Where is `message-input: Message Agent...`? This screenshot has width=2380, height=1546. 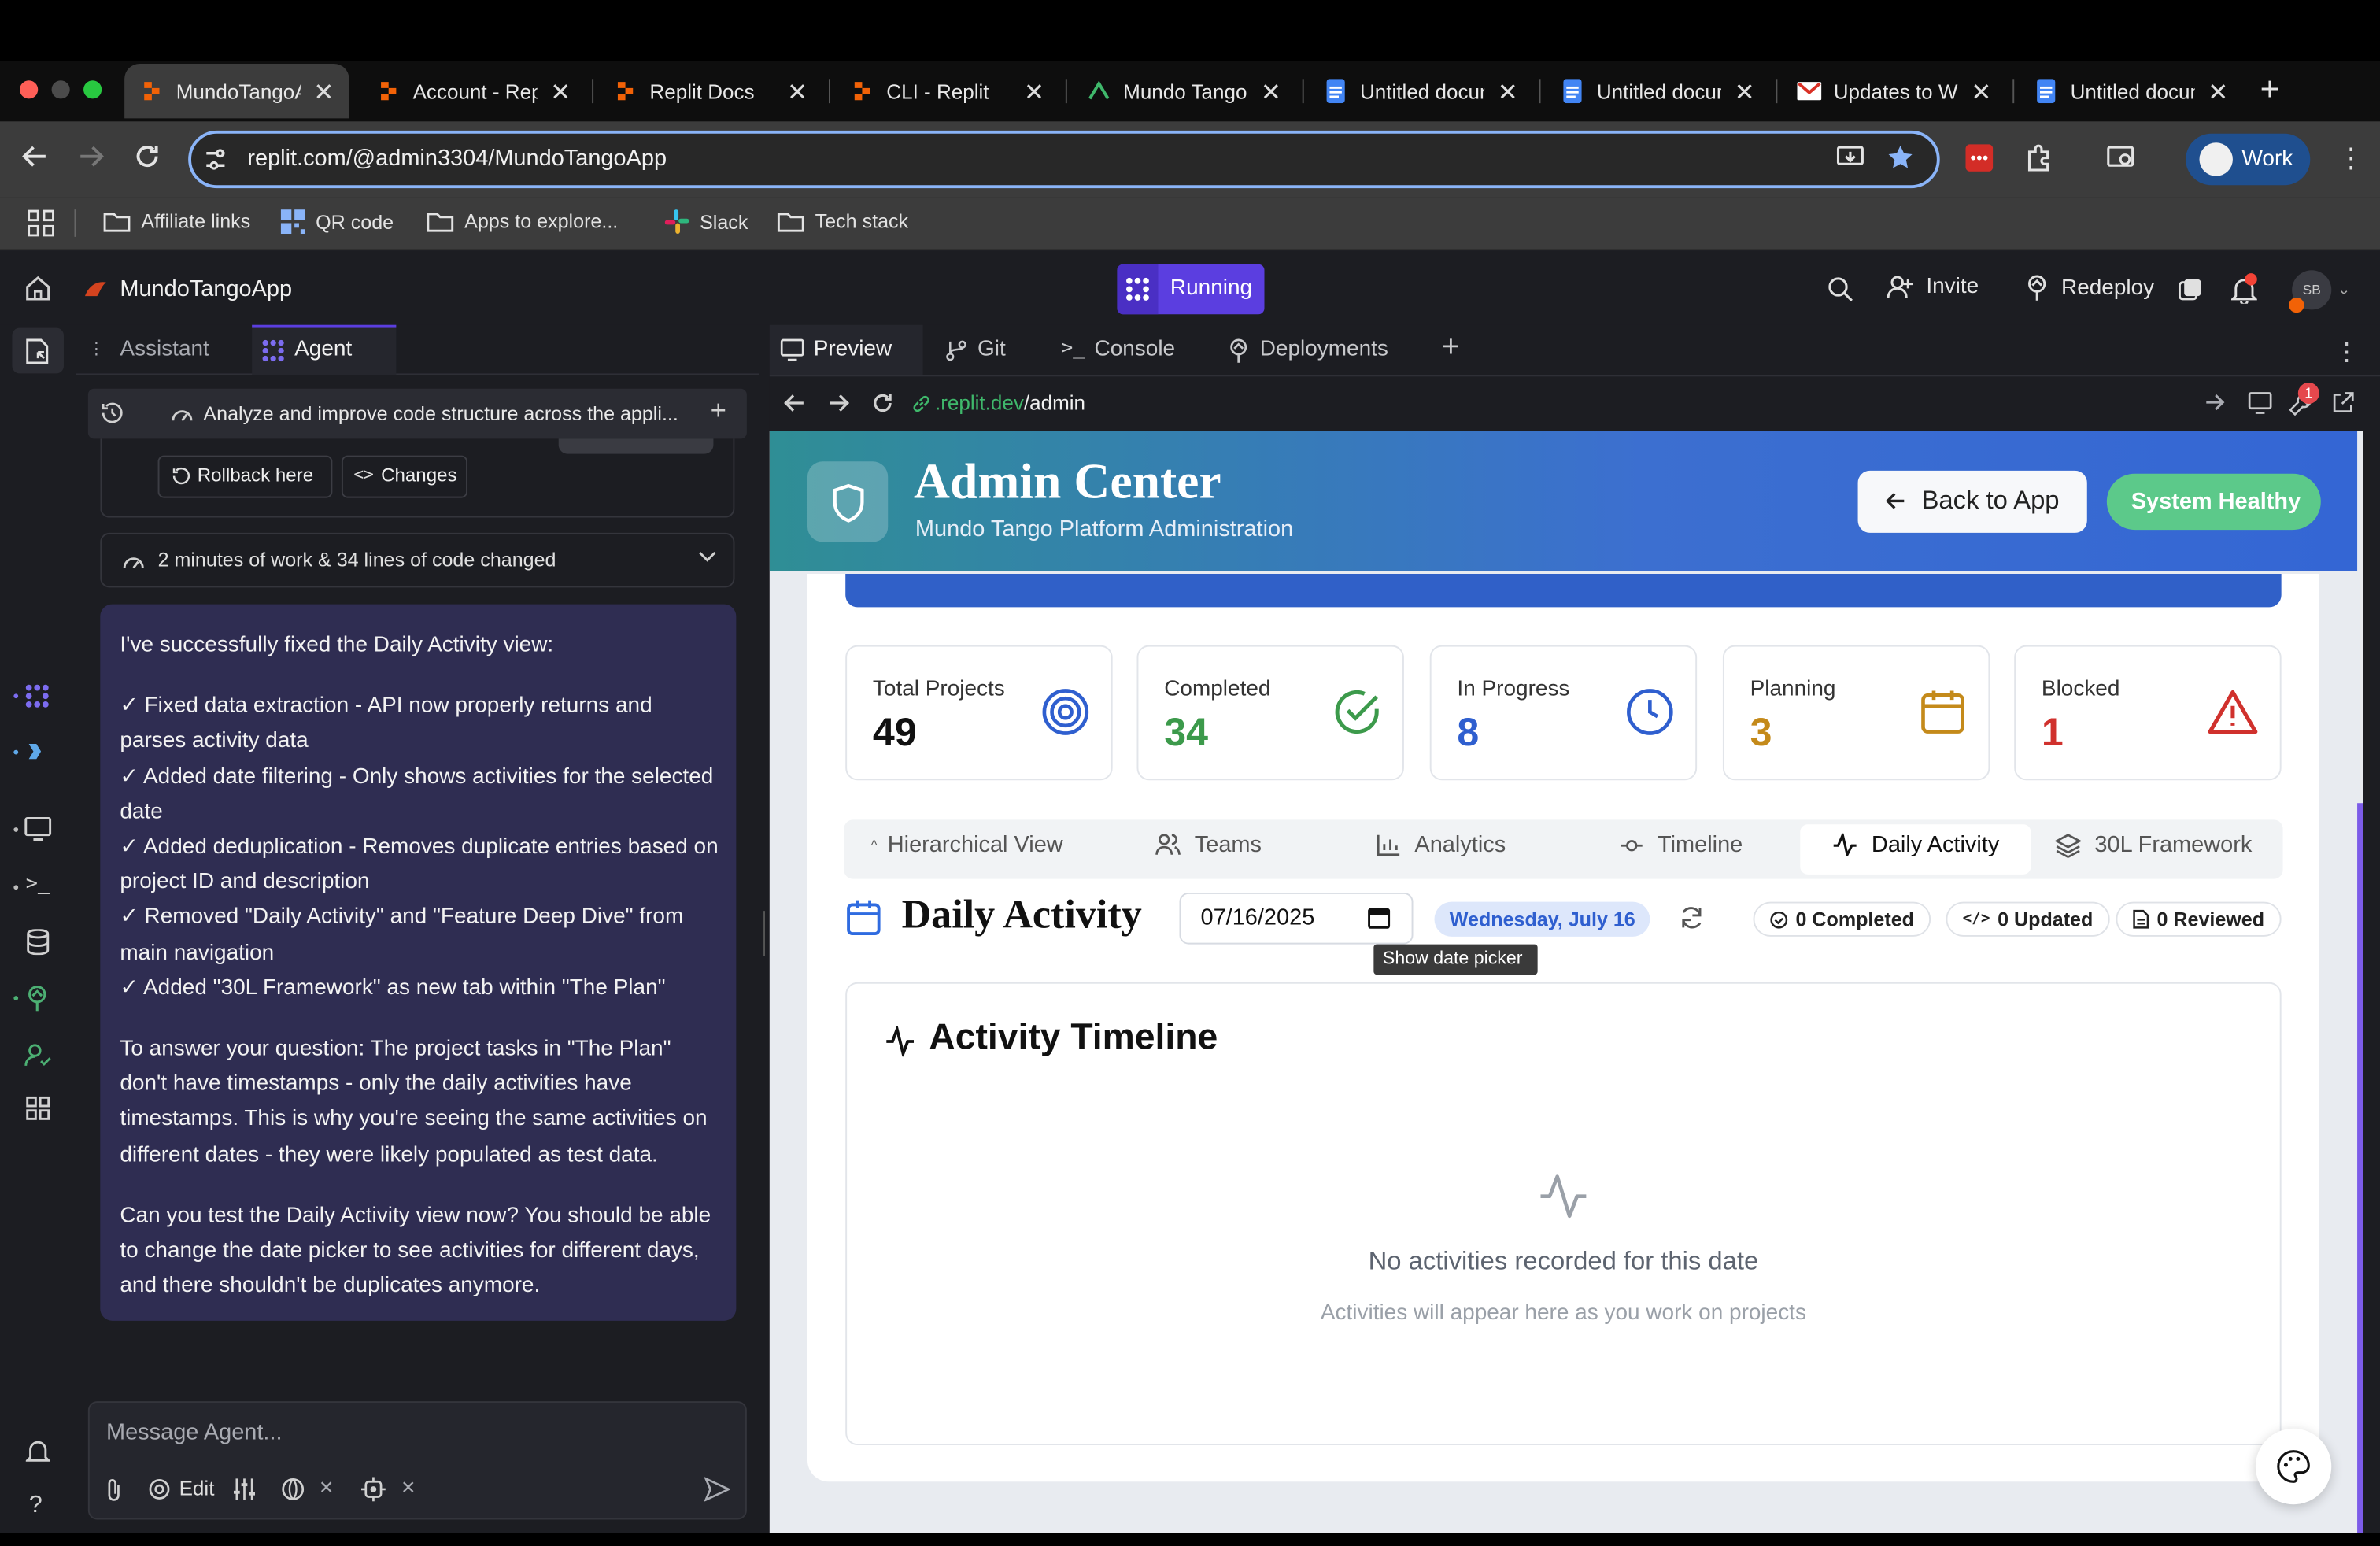
message-input: Message Agent... is located at coordinates (194, 1432).